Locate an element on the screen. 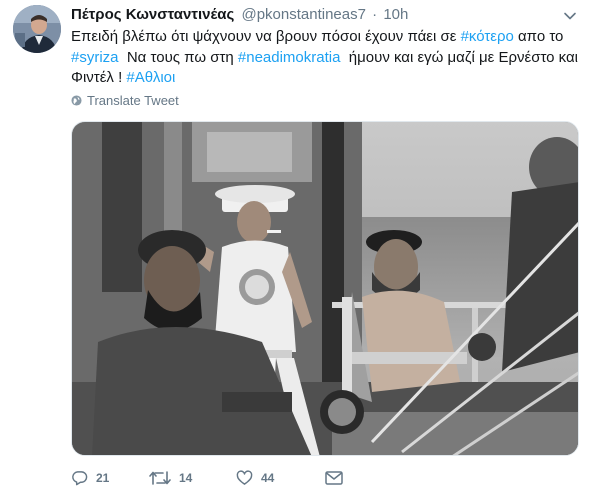  text-segment: Να τους πω στη is located at coordinates (178, 57).